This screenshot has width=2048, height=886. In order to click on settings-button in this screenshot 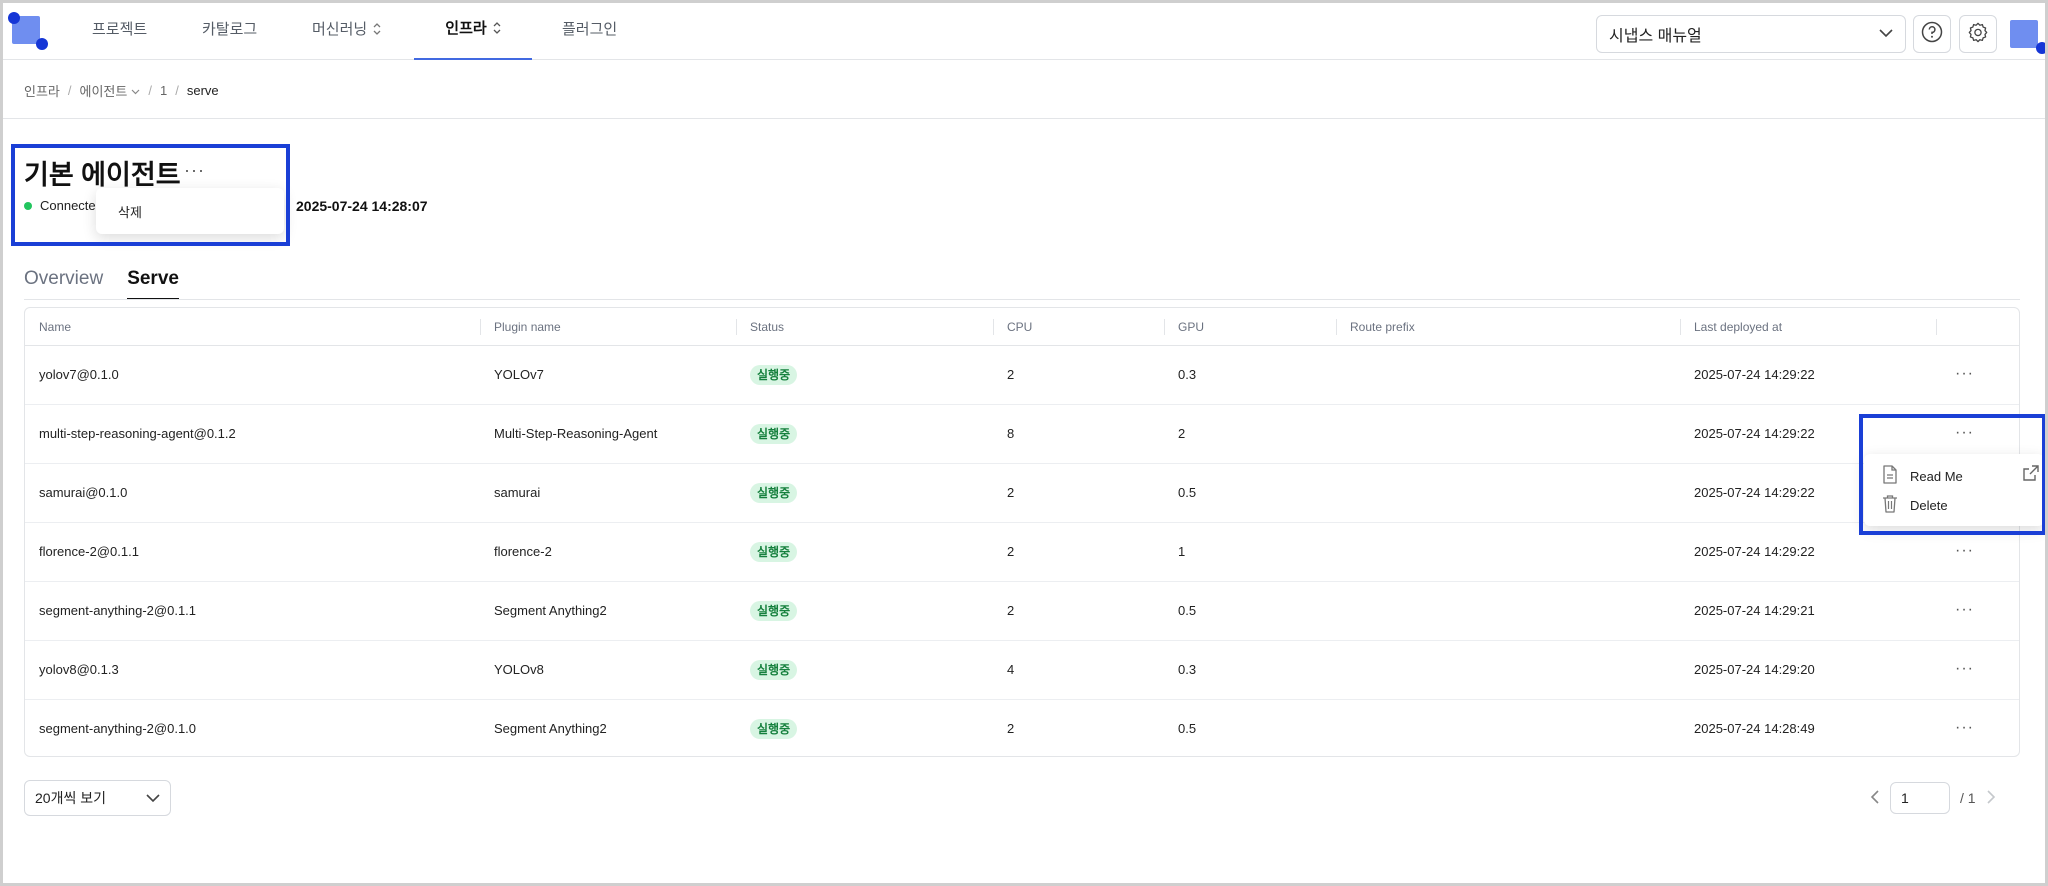, I will do `click(1978, 34)`.